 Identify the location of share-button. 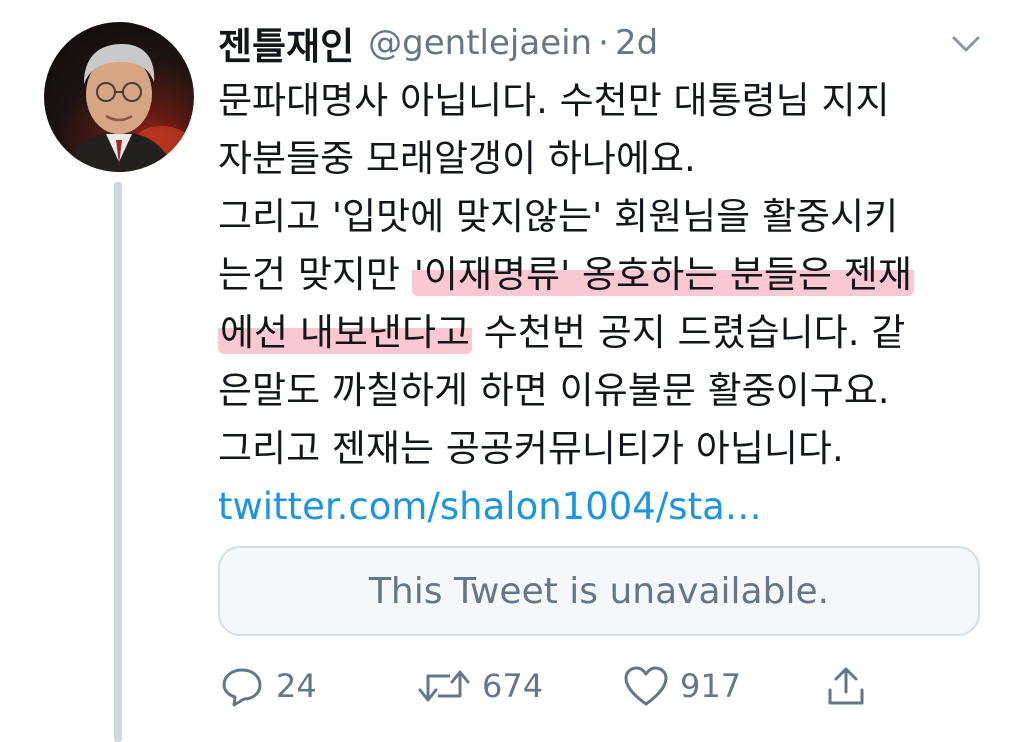
(846, 686).